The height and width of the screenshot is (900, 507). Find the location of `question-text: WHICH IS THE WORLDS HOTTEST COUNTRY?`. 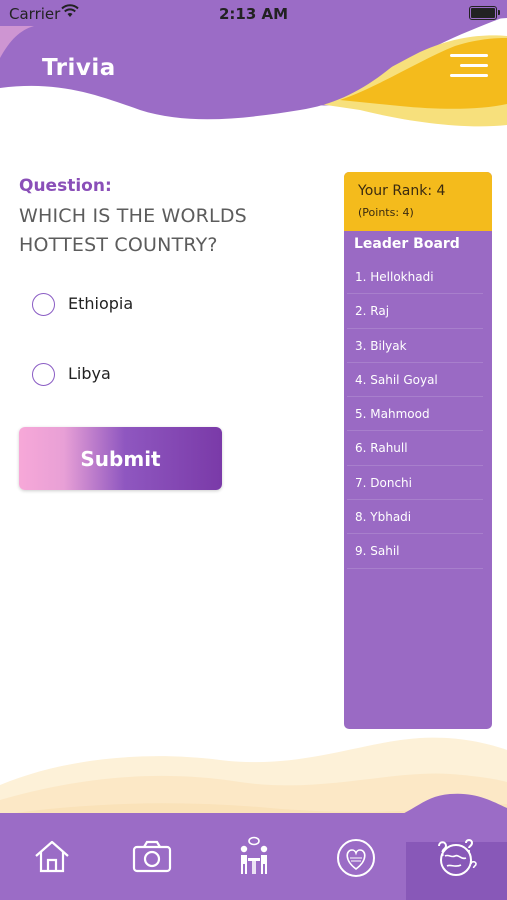

question-text: WHICH IS THE WORLDS HOTTEST COUNTRY? is located at coordinates (133, 230).